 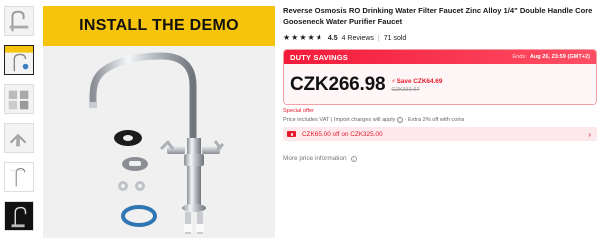 I want to click on current-price: CZK266.98, so click(x=338, y=84).